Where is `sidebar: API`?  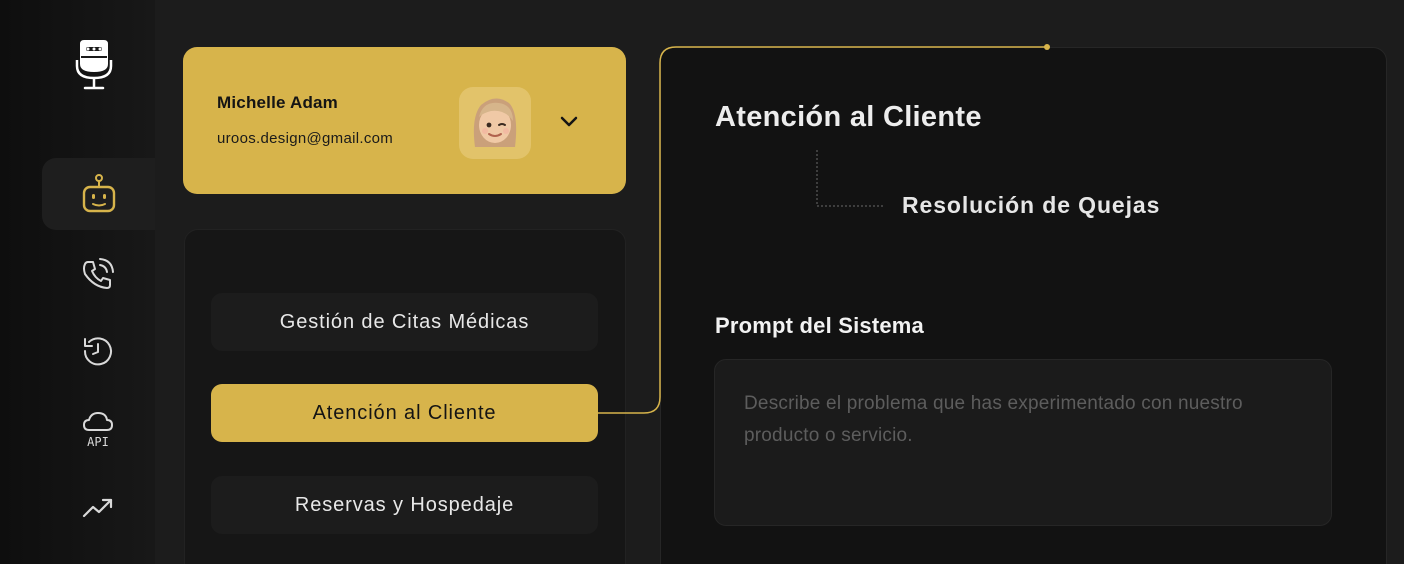
sidebar: API is located at coordinates (77, 282).